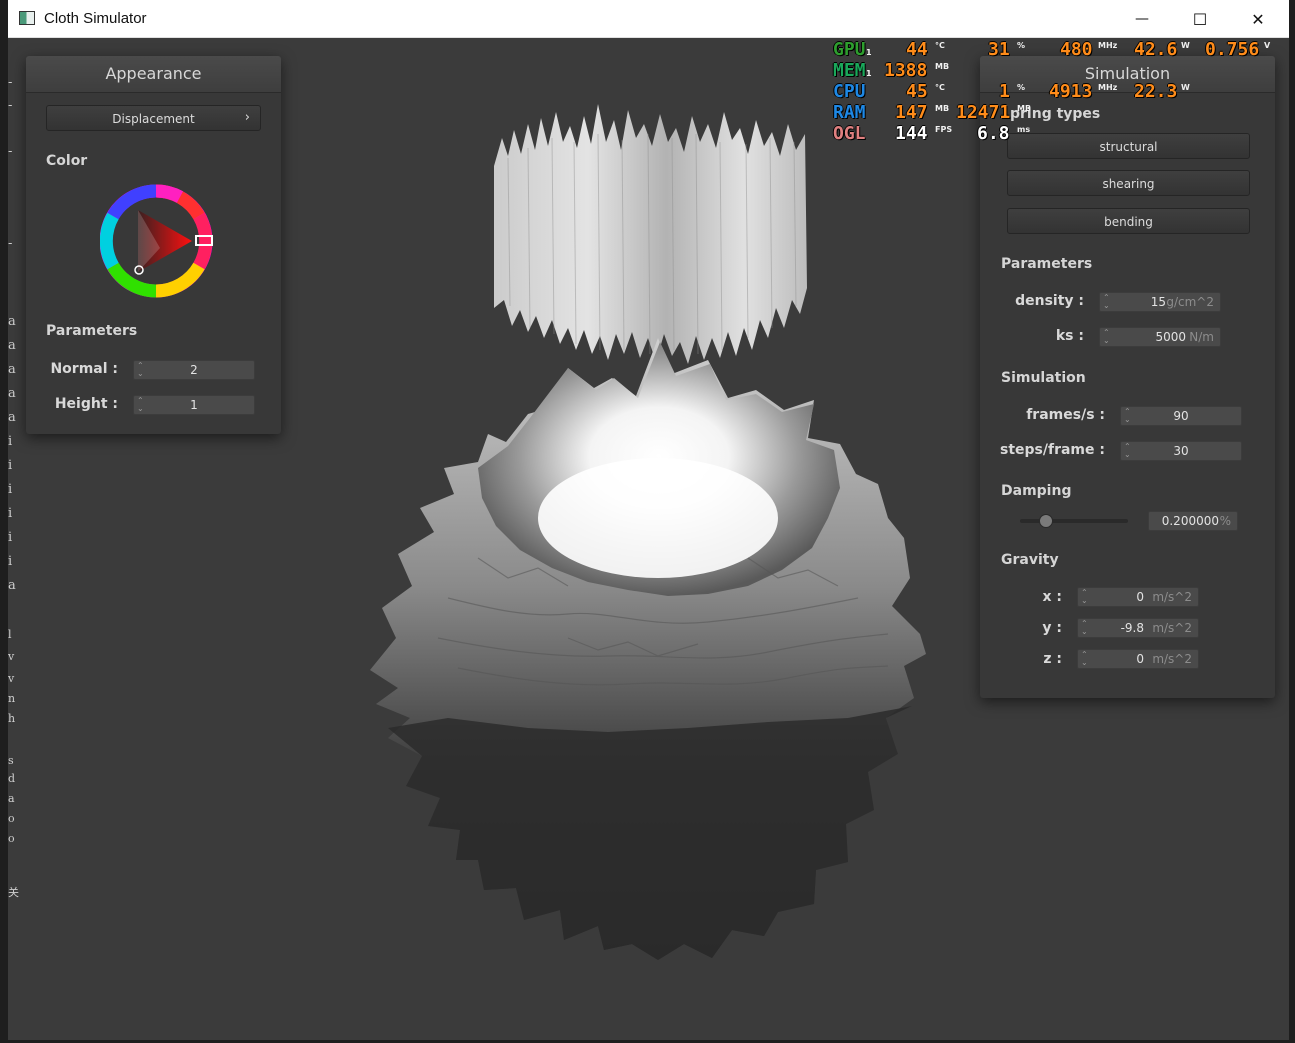 This screenshot has height=1043, width=1295. What do you see at coordinates (1030, 560) in the screenshot?
I see `gravity-label: Gravity` at bounding box center [1030, 560].